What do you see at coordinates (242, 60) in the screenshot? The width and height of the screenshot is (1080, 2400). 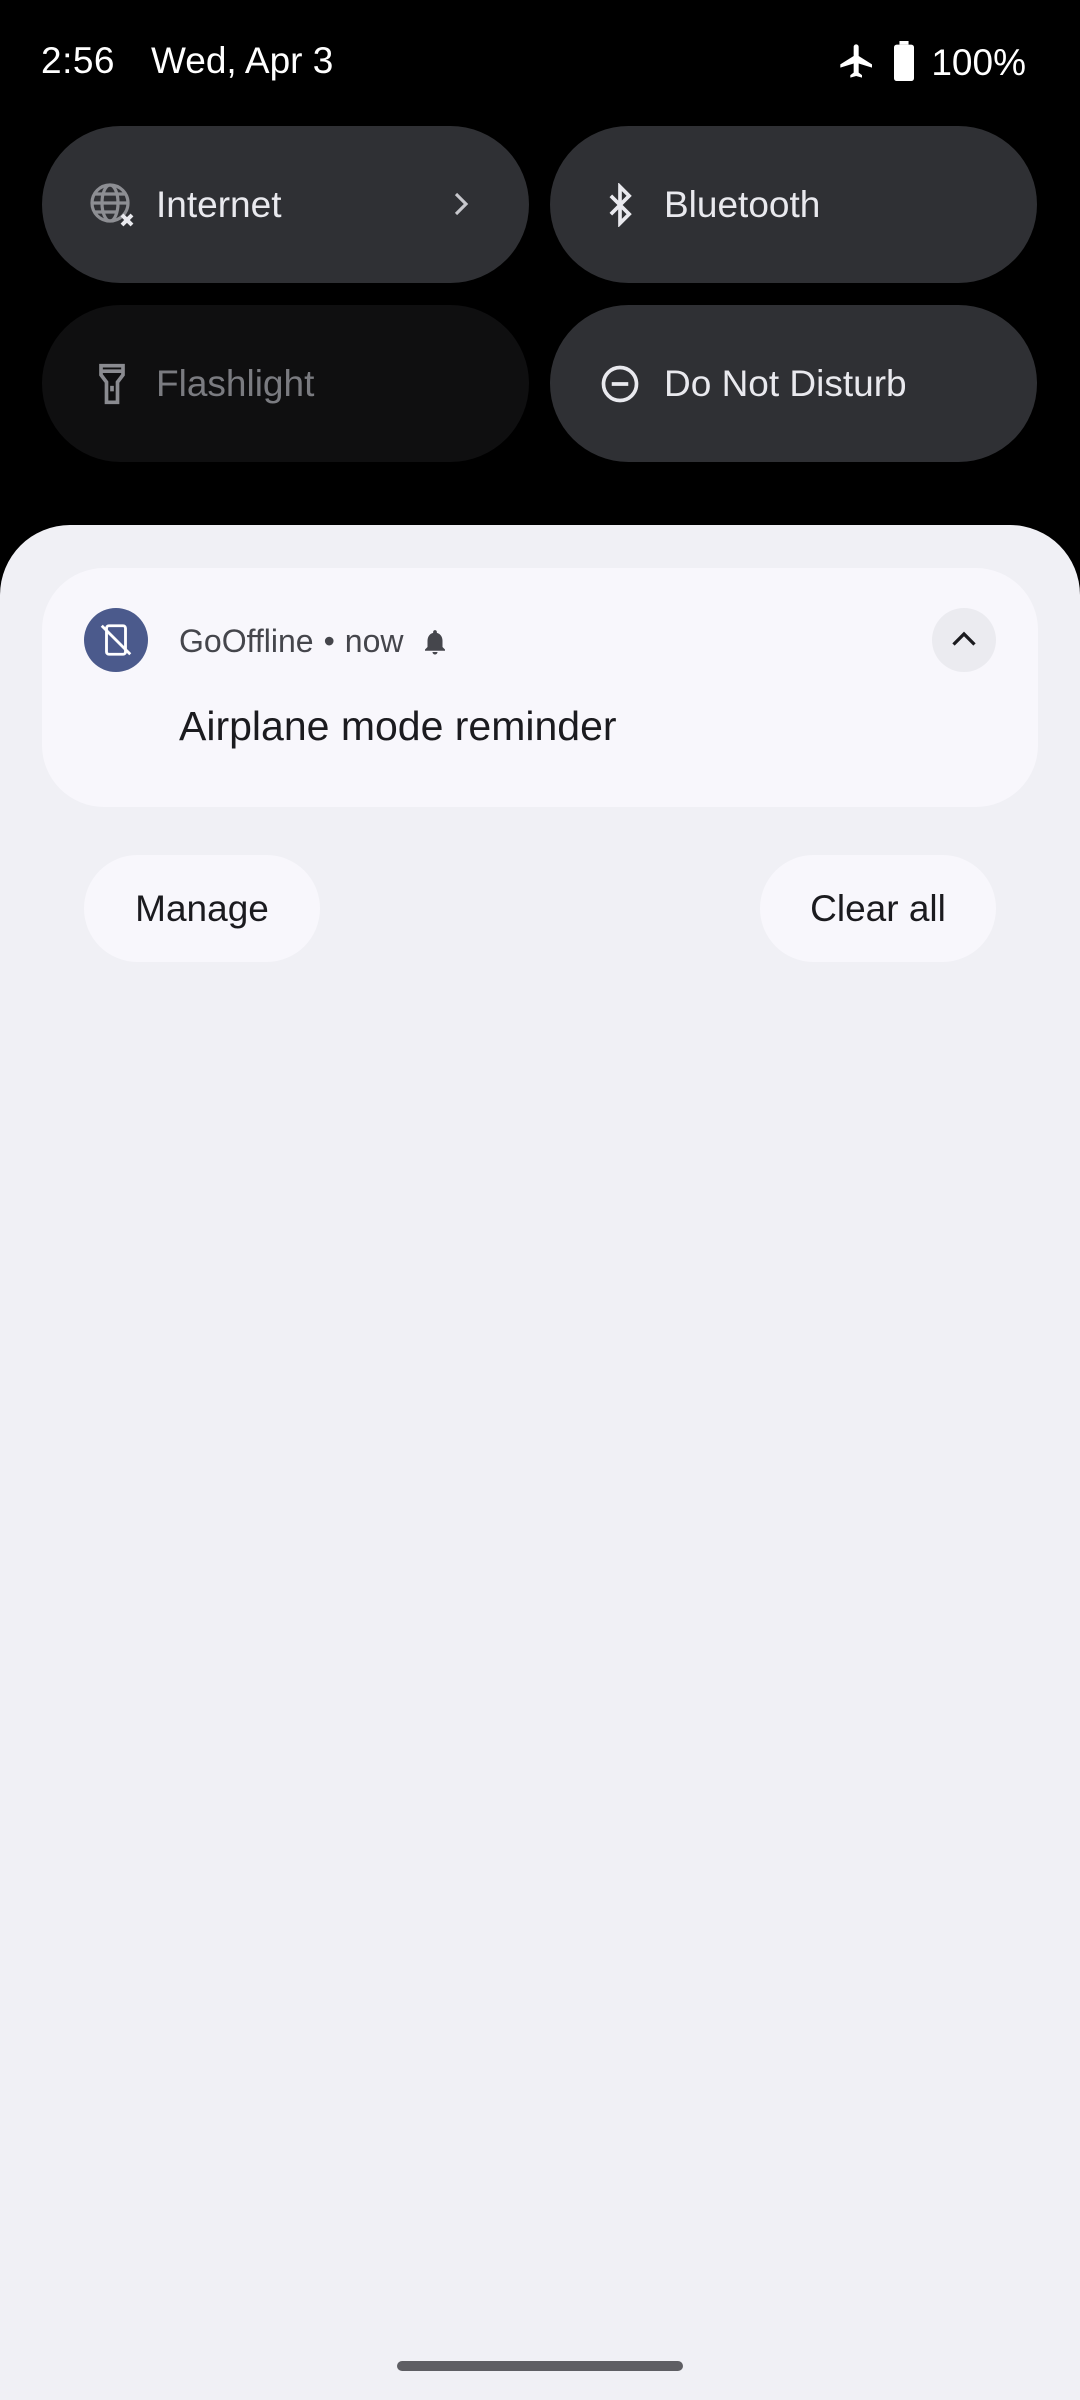 I see `status-date: Wed, Apr 3` at bounding box center [242, 60].